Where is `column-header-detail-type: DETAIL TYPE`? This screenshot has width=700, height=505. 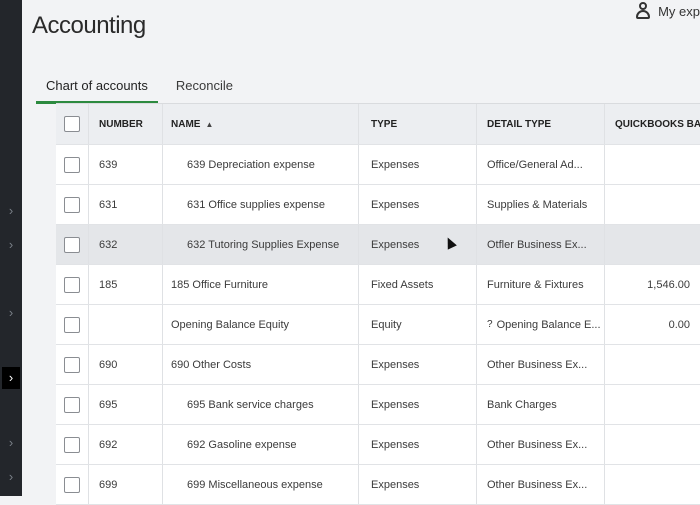 column-header-detail-type: DETAIL TYPE is located at coordinates (540, 124).